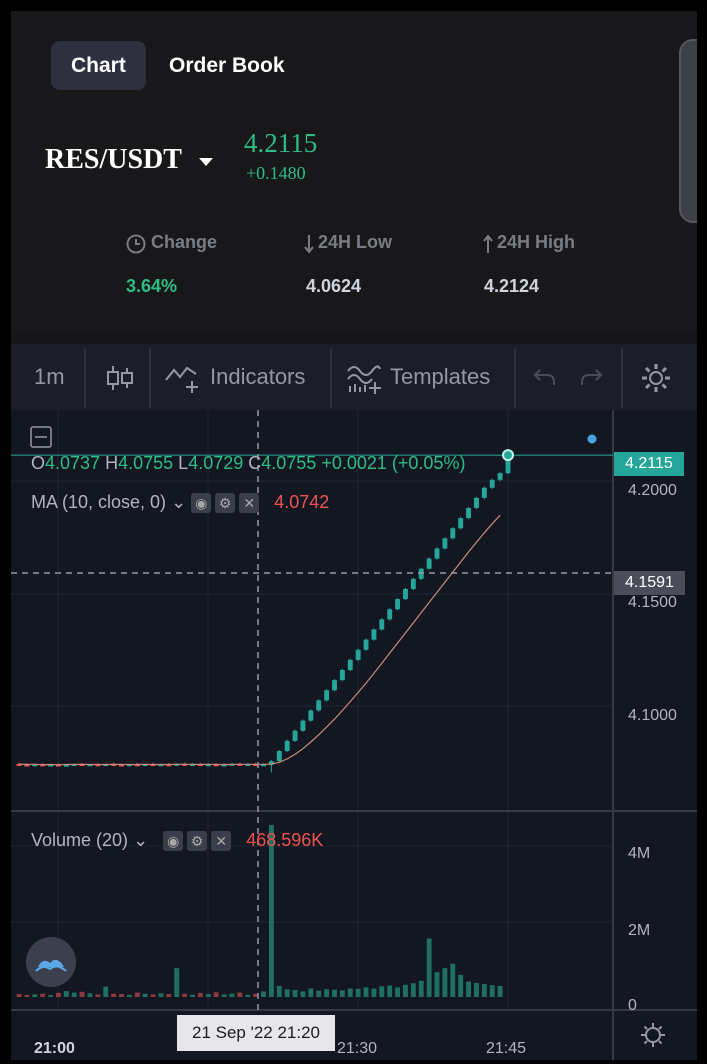 The width and height of the screenshot is (707, 1064). Describe the element at coordinates (656, 378) in the screenshot. I see `settings-gear-icon` at that location.